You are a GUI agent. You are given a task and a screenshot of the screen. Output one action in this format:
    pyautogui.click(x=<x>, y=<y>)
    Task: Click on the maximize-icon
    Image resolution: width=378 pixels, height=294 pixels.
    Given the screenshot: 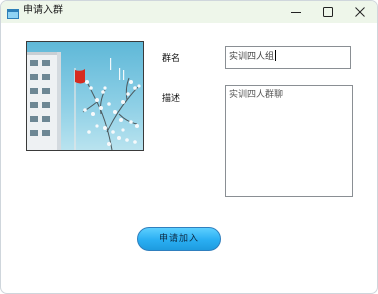 What is the action you would take?
    pyautogui.click(x=328, y=12)
    